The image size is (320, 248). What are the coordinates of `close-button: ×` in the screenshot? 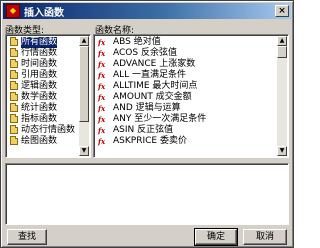 It's located at (282, 11).